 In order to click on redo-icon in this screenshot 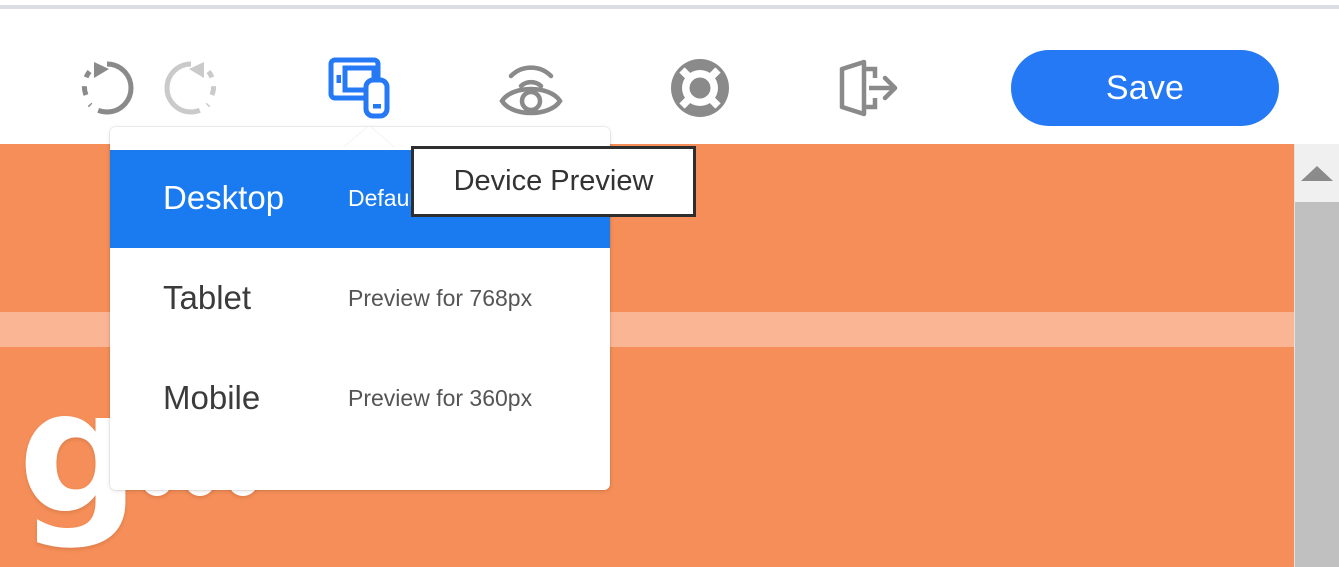, I will do `click(191, 88)`.